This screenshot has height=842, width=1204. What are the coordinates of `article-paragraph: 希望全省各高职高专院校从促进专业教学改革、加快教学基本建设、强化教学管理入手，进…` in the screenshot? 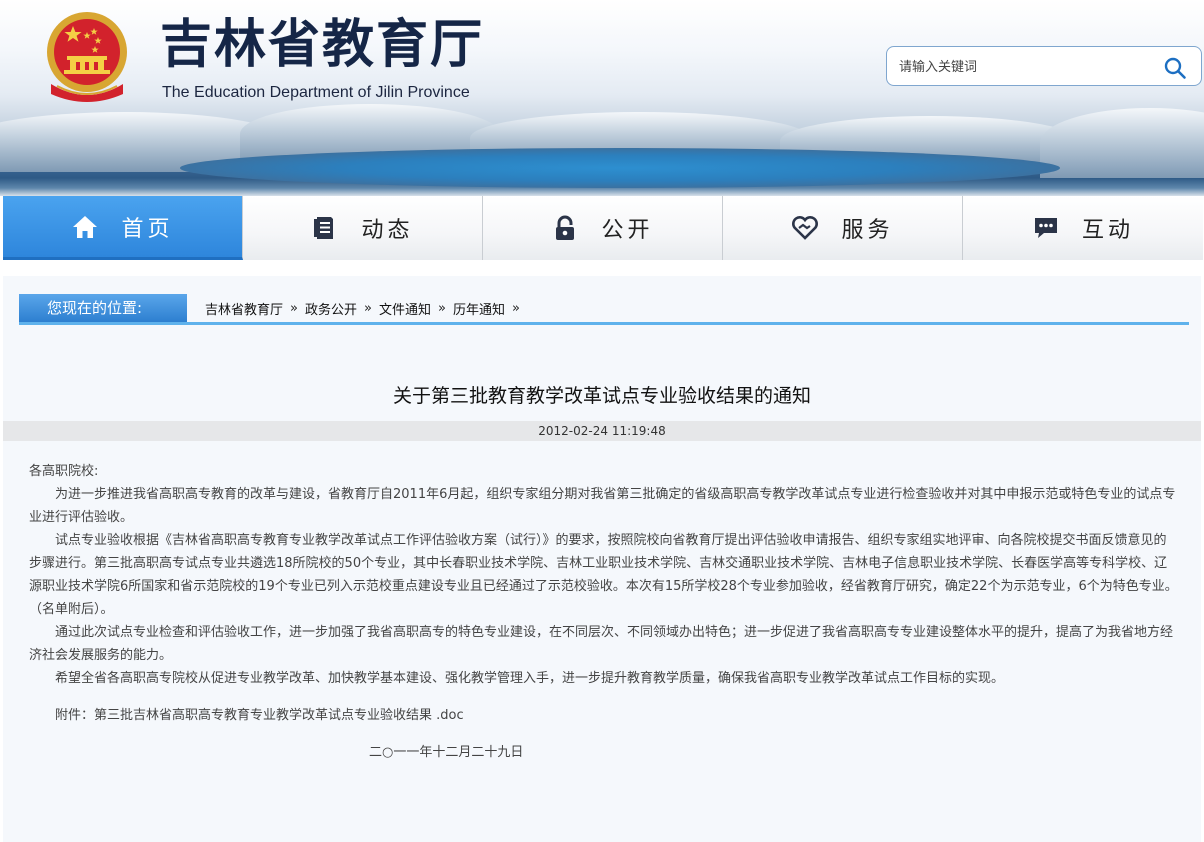 It's located at (530, 678).